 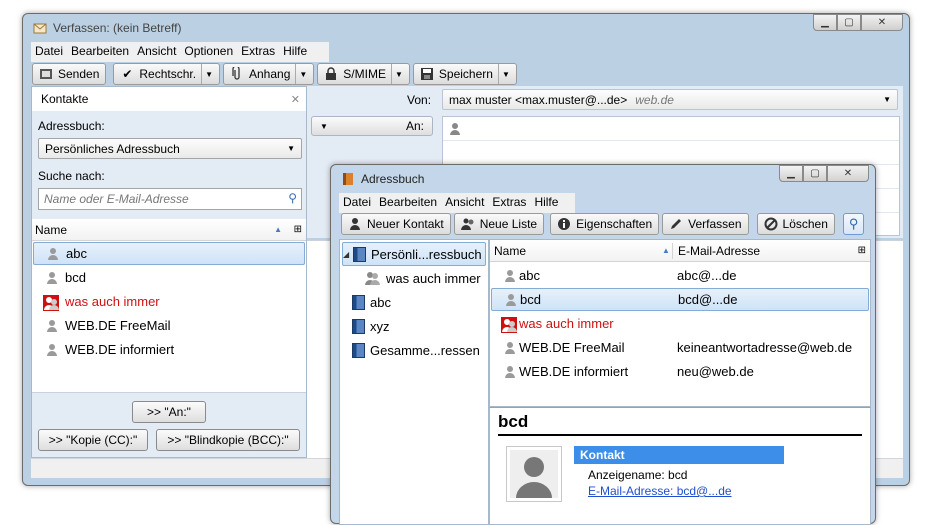 What do you see at coordinates (529, 275) in the screenshot?
I see `results-row-name: abc` at bounding box center [529, 275].